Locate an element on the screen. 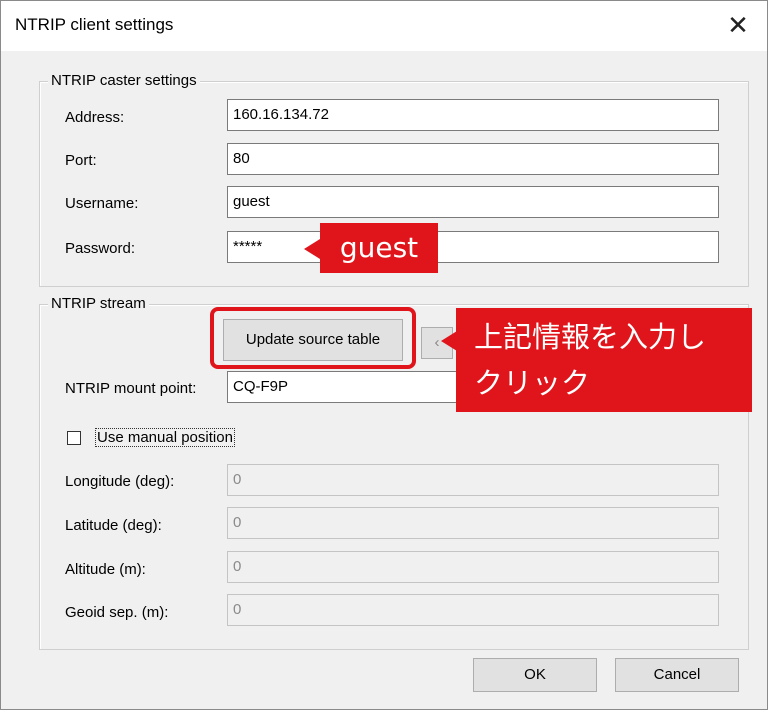  password-callout-arrow-icon is located at coordinates (312, 249).